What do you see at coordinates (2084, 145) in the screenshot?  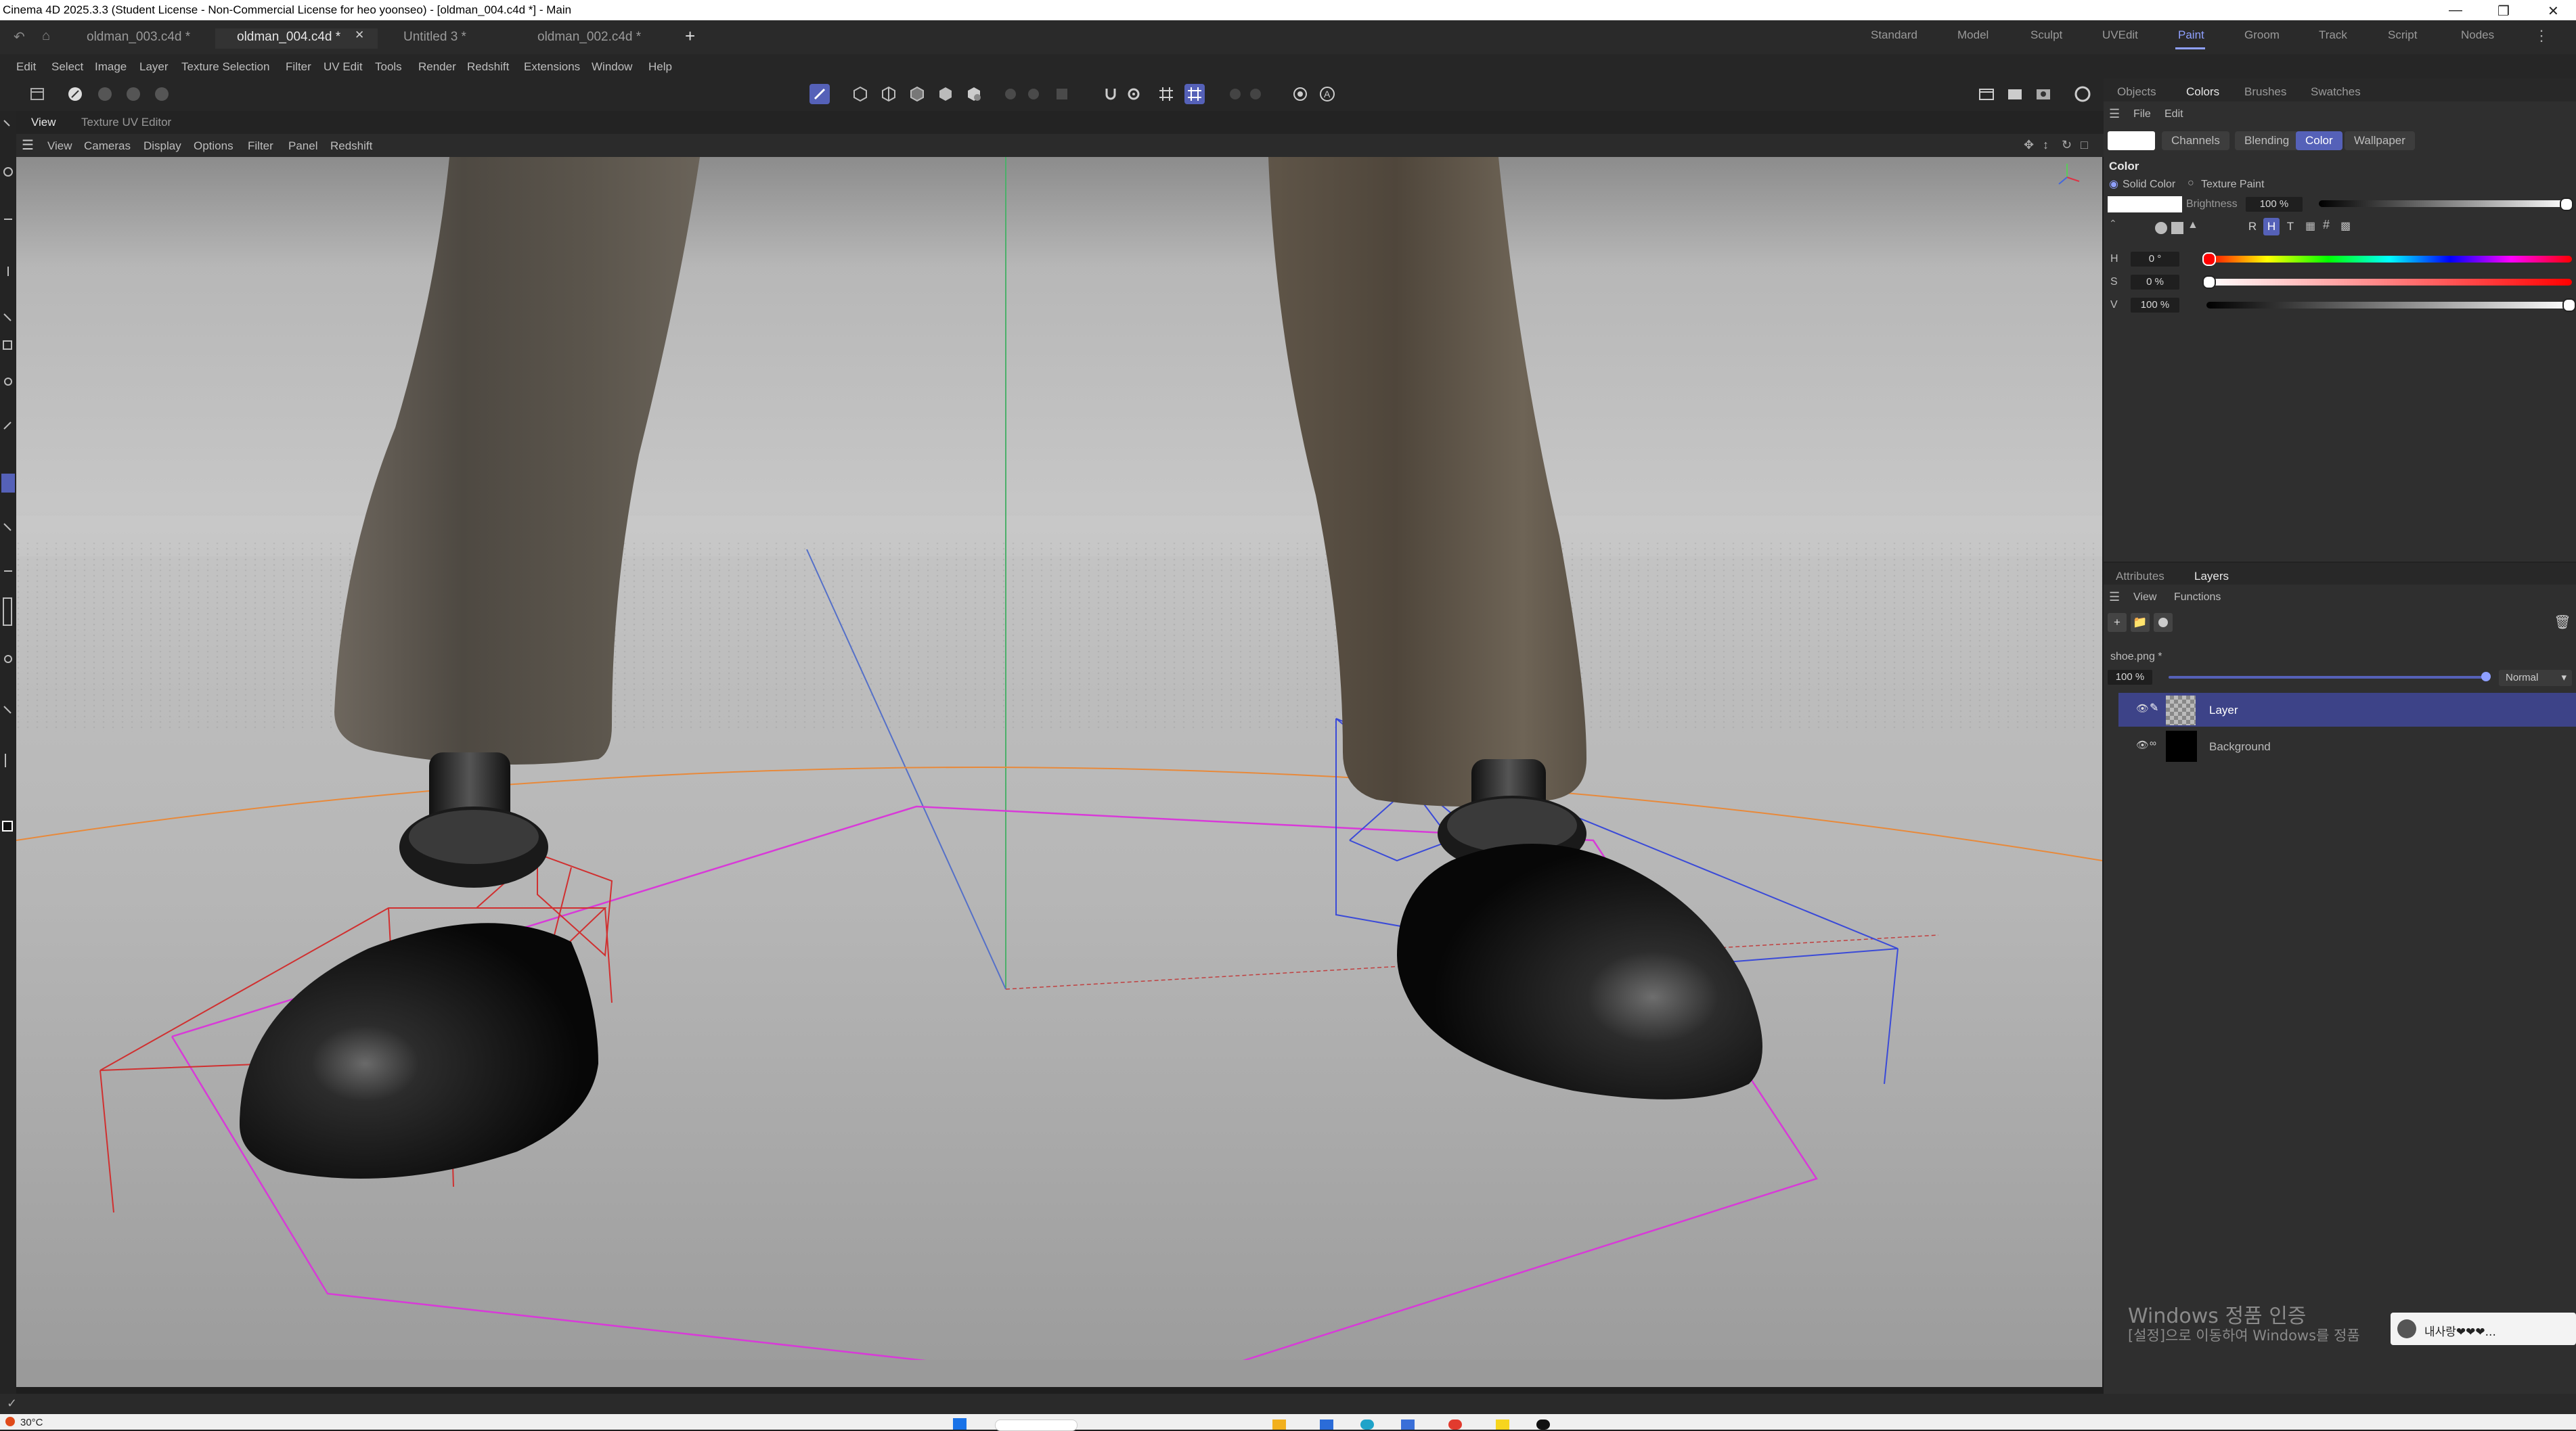 I see `maximize-view-icon: □` at bounding box center [2084, 145].